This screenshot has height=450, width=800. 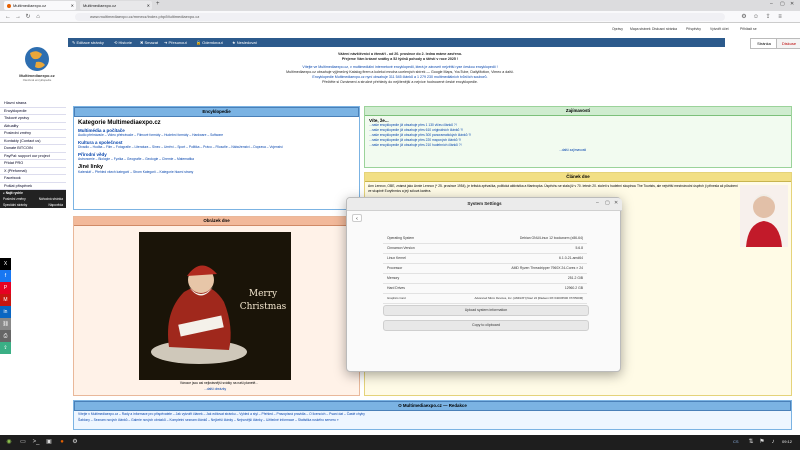 I want to click on show-desktop-icon: ▭, so click(x=23, y=442).